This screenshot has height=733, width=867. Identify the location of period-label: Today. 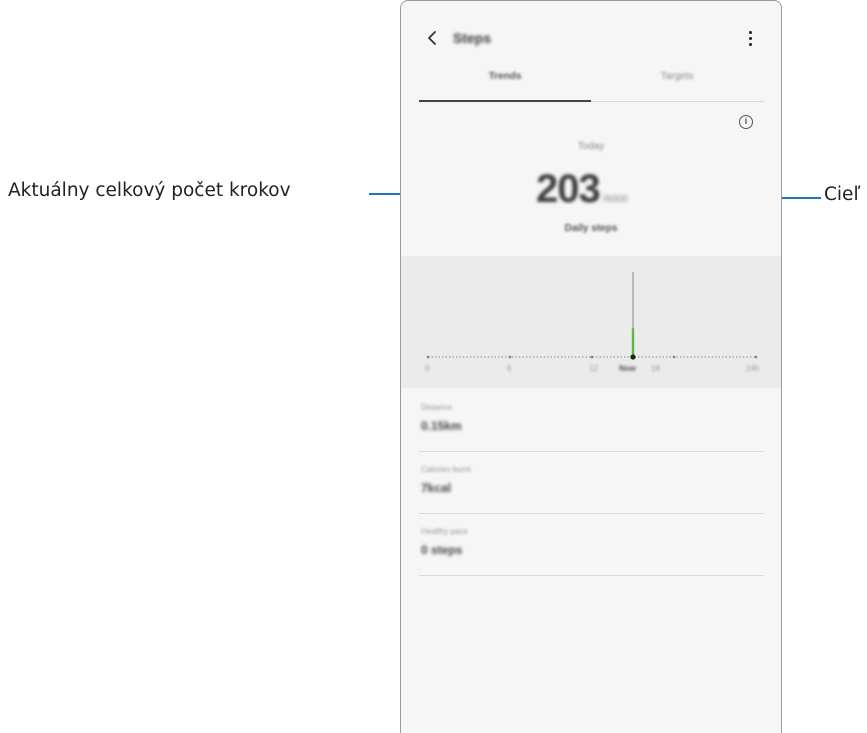
(591, 146).